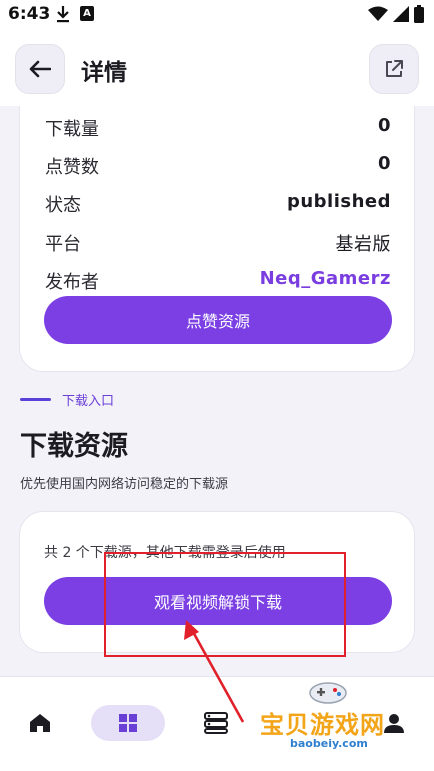 Image resolution: width=434 pixels, height=771 pixels. Describe the element at coordinates (325, 278) in the screenshot. I see `publisher-link: Neq_Gamerz` at that location.